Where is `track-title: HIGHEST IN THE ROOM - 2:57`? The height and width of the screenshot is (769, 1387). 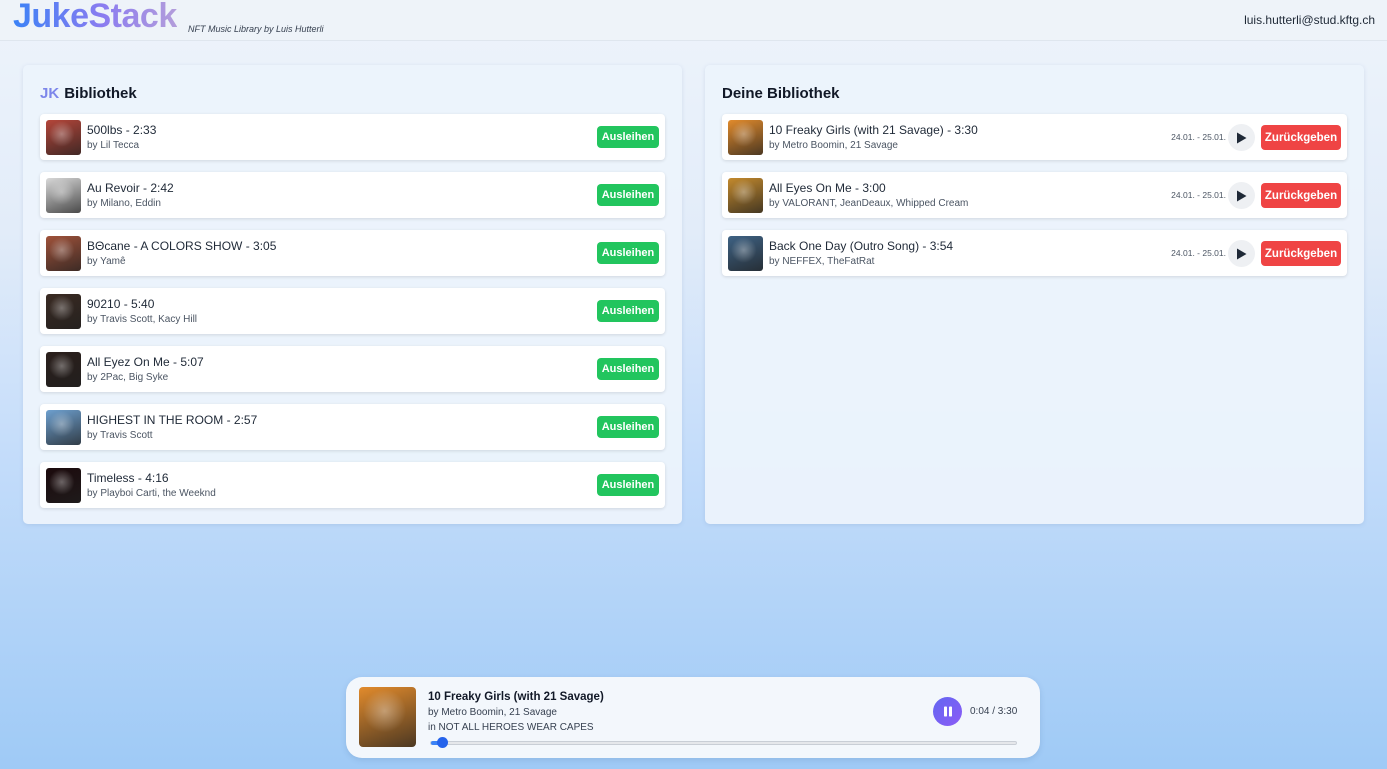 track-title: HIGHEST IN THE ROOM - 2:57 is located at coordinates (172, 420).